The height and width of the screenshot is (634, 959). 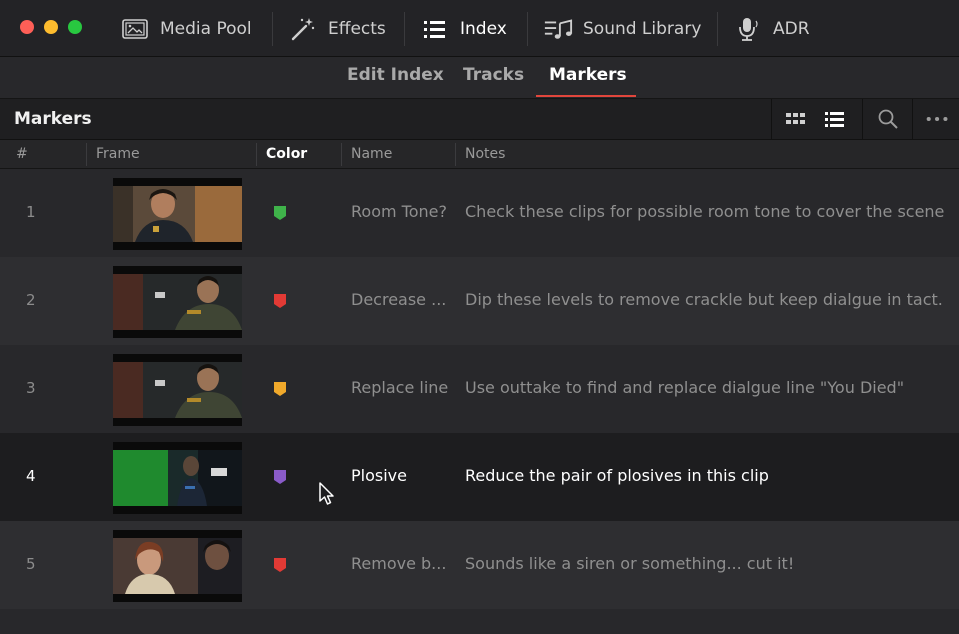 I want to click on toolbar-sound-library: Sound Library, so click(x=622, y=28).